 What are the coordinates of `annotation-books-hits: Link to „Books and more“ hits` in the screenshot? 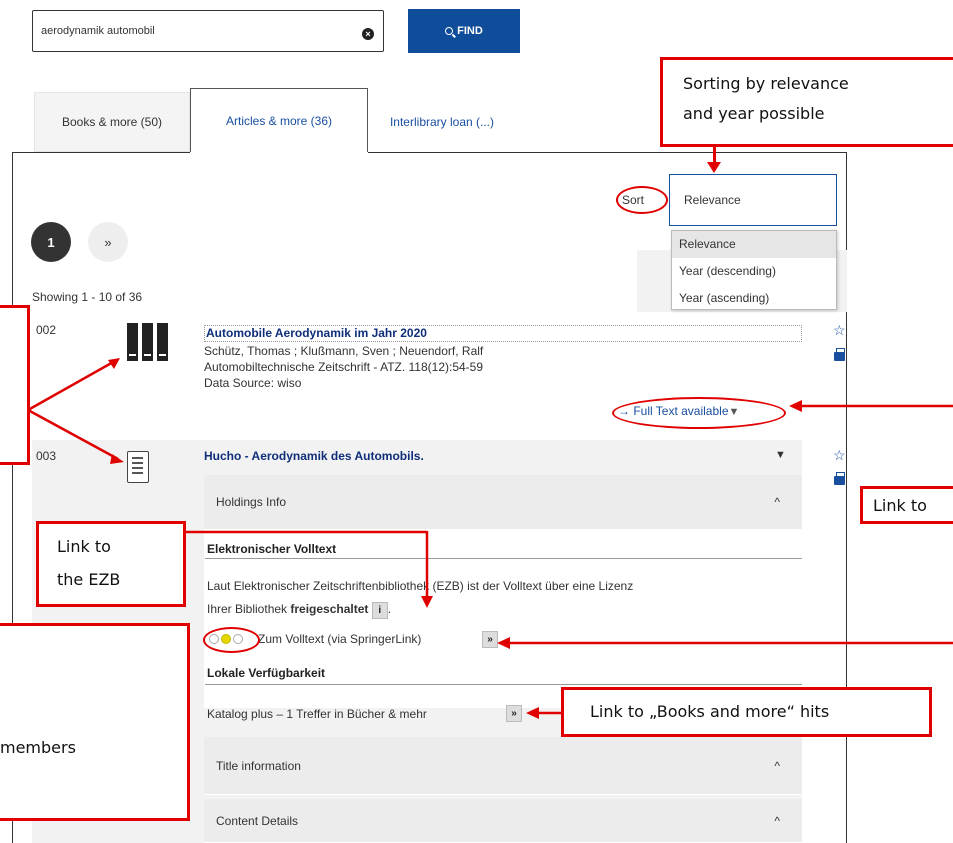 It's located at (746, 712).